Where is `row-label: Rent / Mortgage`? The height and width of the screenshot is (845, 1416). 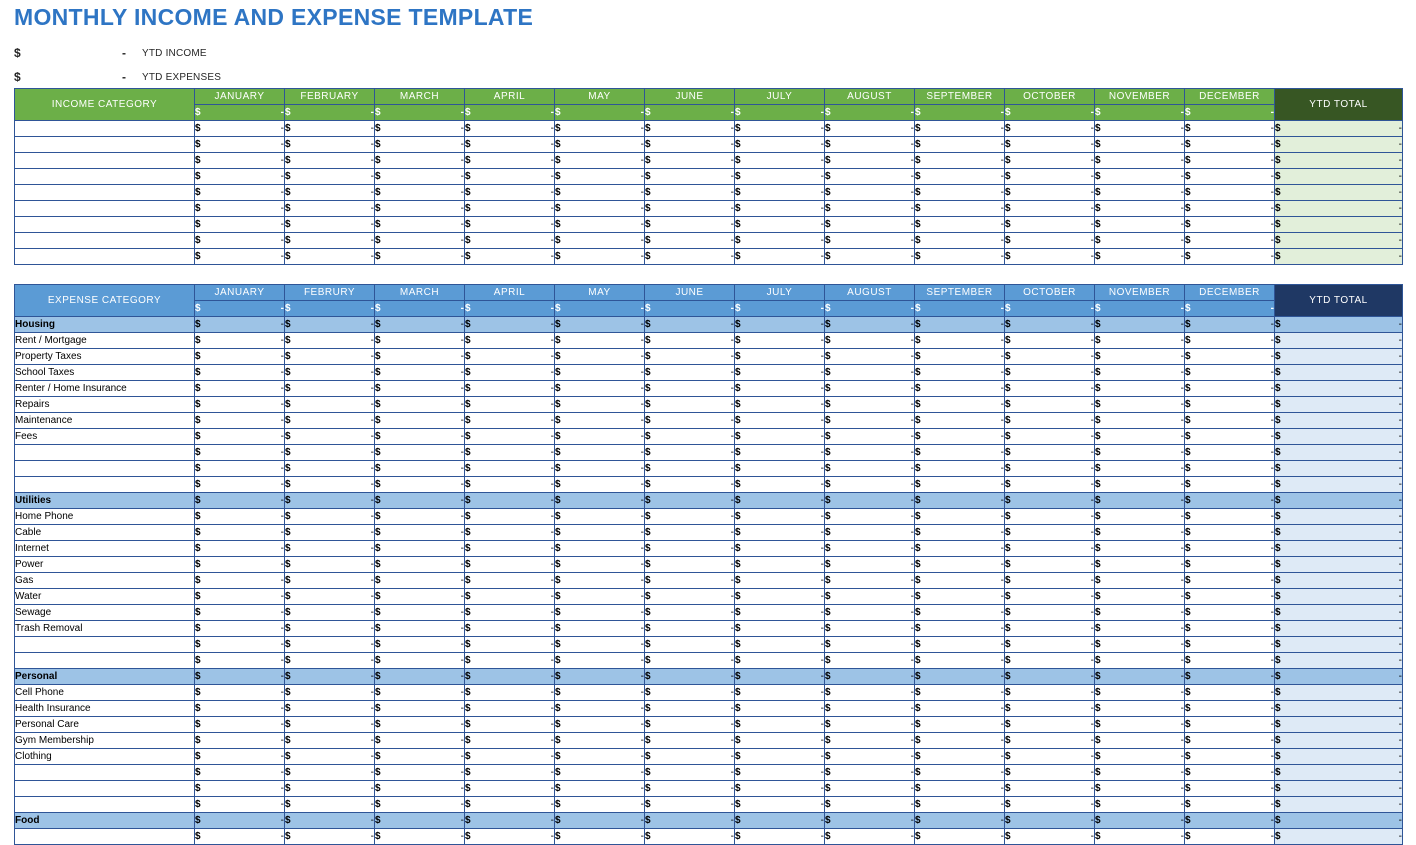 row-label: Rent / Mortgage is located at coordinates (104, 340).